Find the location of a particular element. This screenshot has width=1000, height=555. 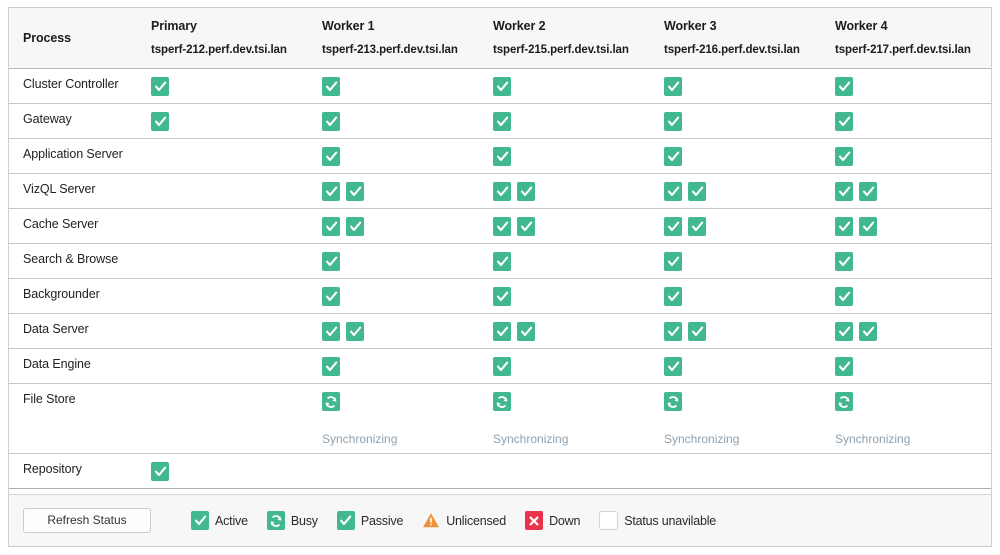

process-name-cell: VizQL Server is located at coordinates (59, 189).